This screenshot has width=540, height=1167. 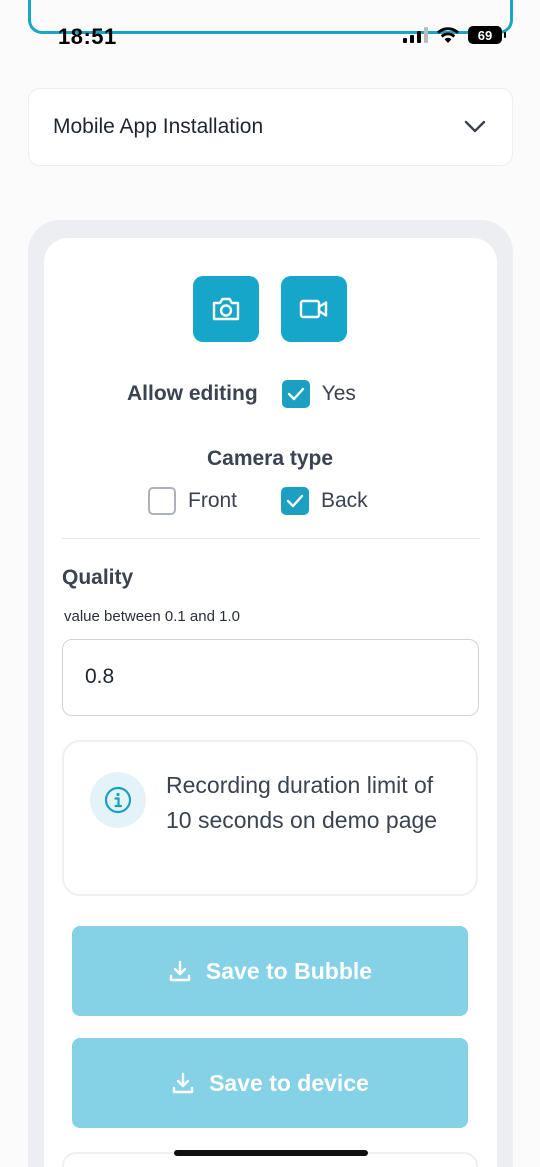 I want to click on divider, so click(x=271, y=538).